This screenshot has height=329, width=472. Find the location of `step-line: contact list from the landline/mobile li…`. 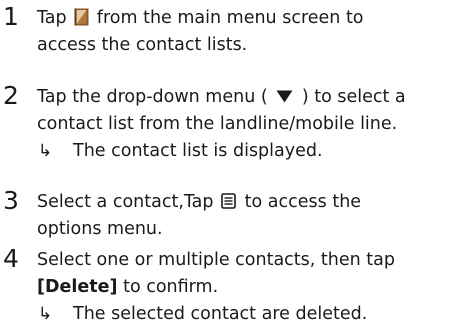

step-line: contact list from the landline/mobile li… is located at coordinates (217, 124).